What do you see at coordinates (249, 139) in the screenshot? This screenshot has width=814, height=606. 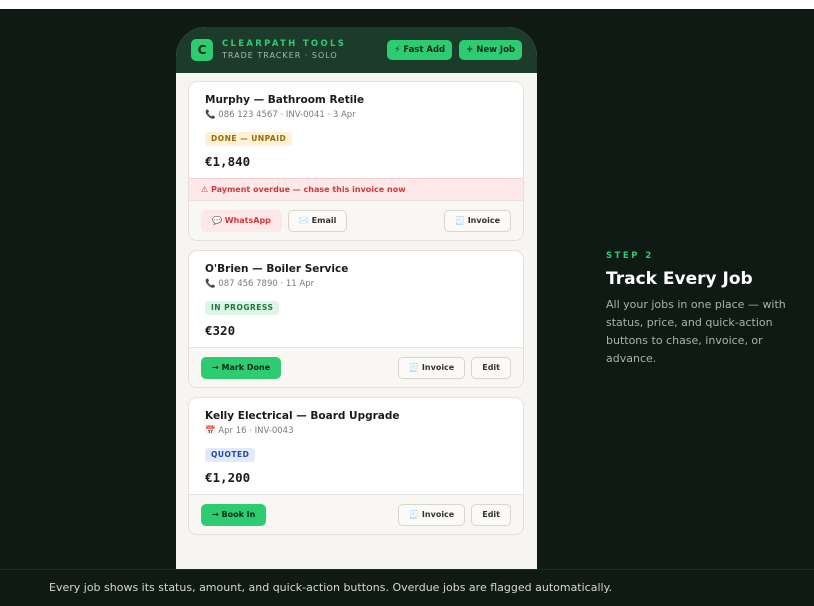 I see `status-badge: DONE — UNPAID` at bounding box center [249, 139].